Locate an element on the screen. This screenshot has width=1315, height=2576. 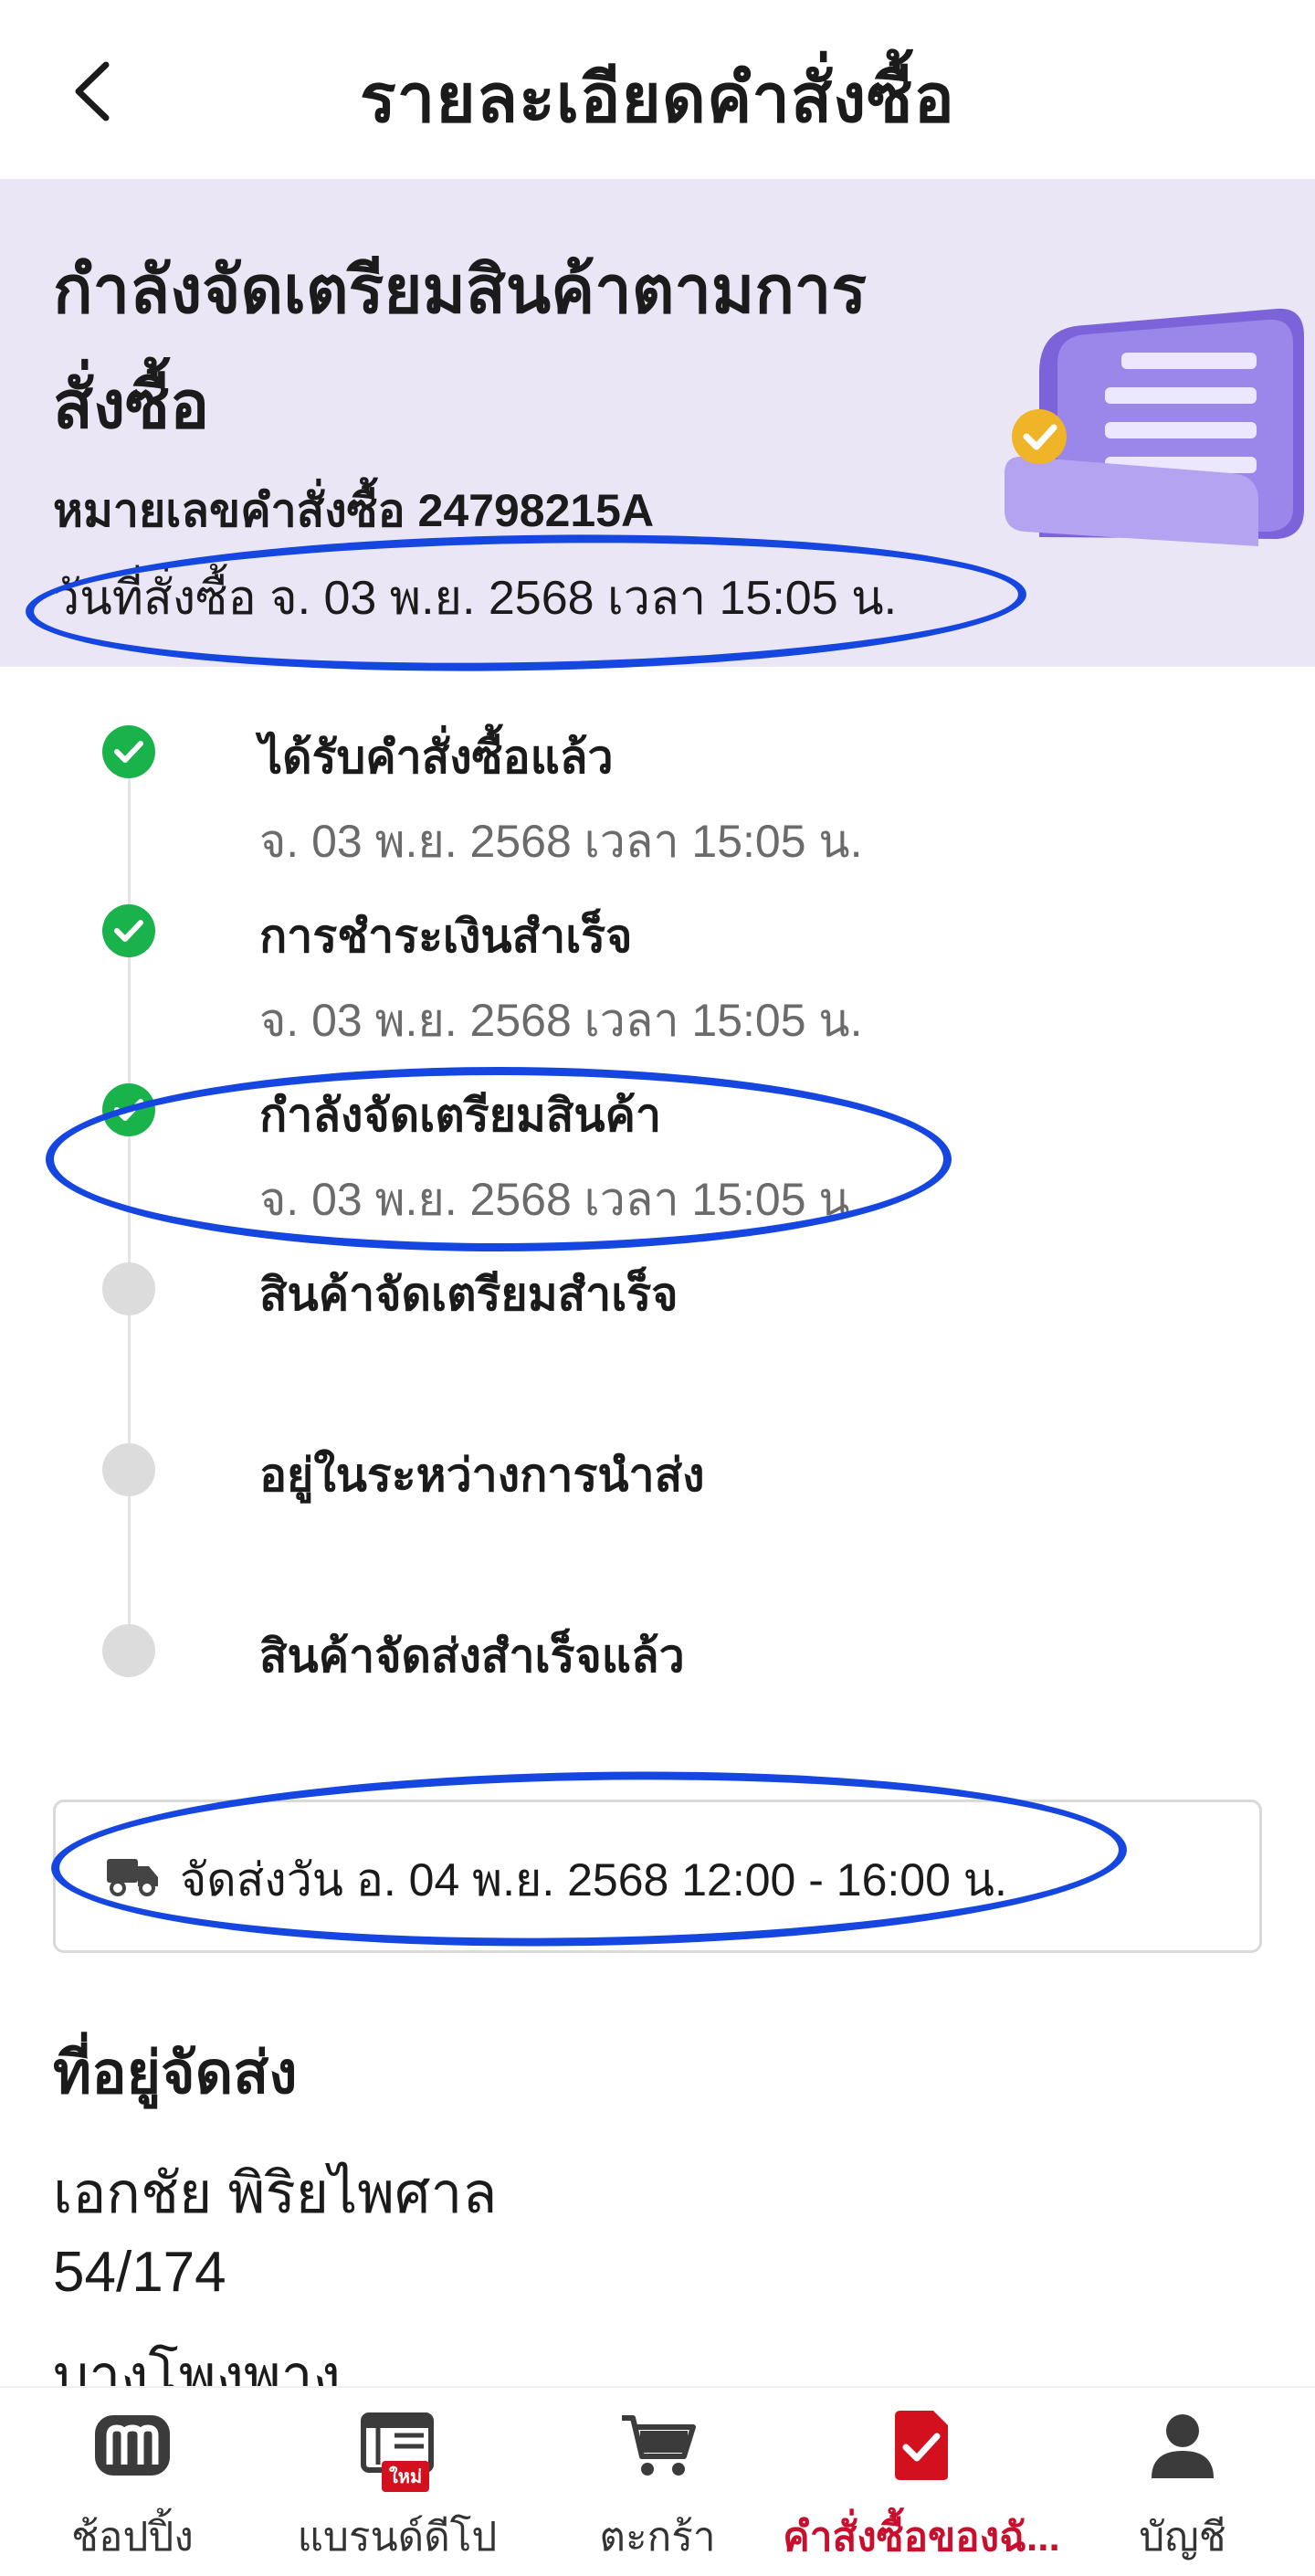
step-label: ได้รับคำสั่งซื้อแล้ว is located at coordinates (436, 757).